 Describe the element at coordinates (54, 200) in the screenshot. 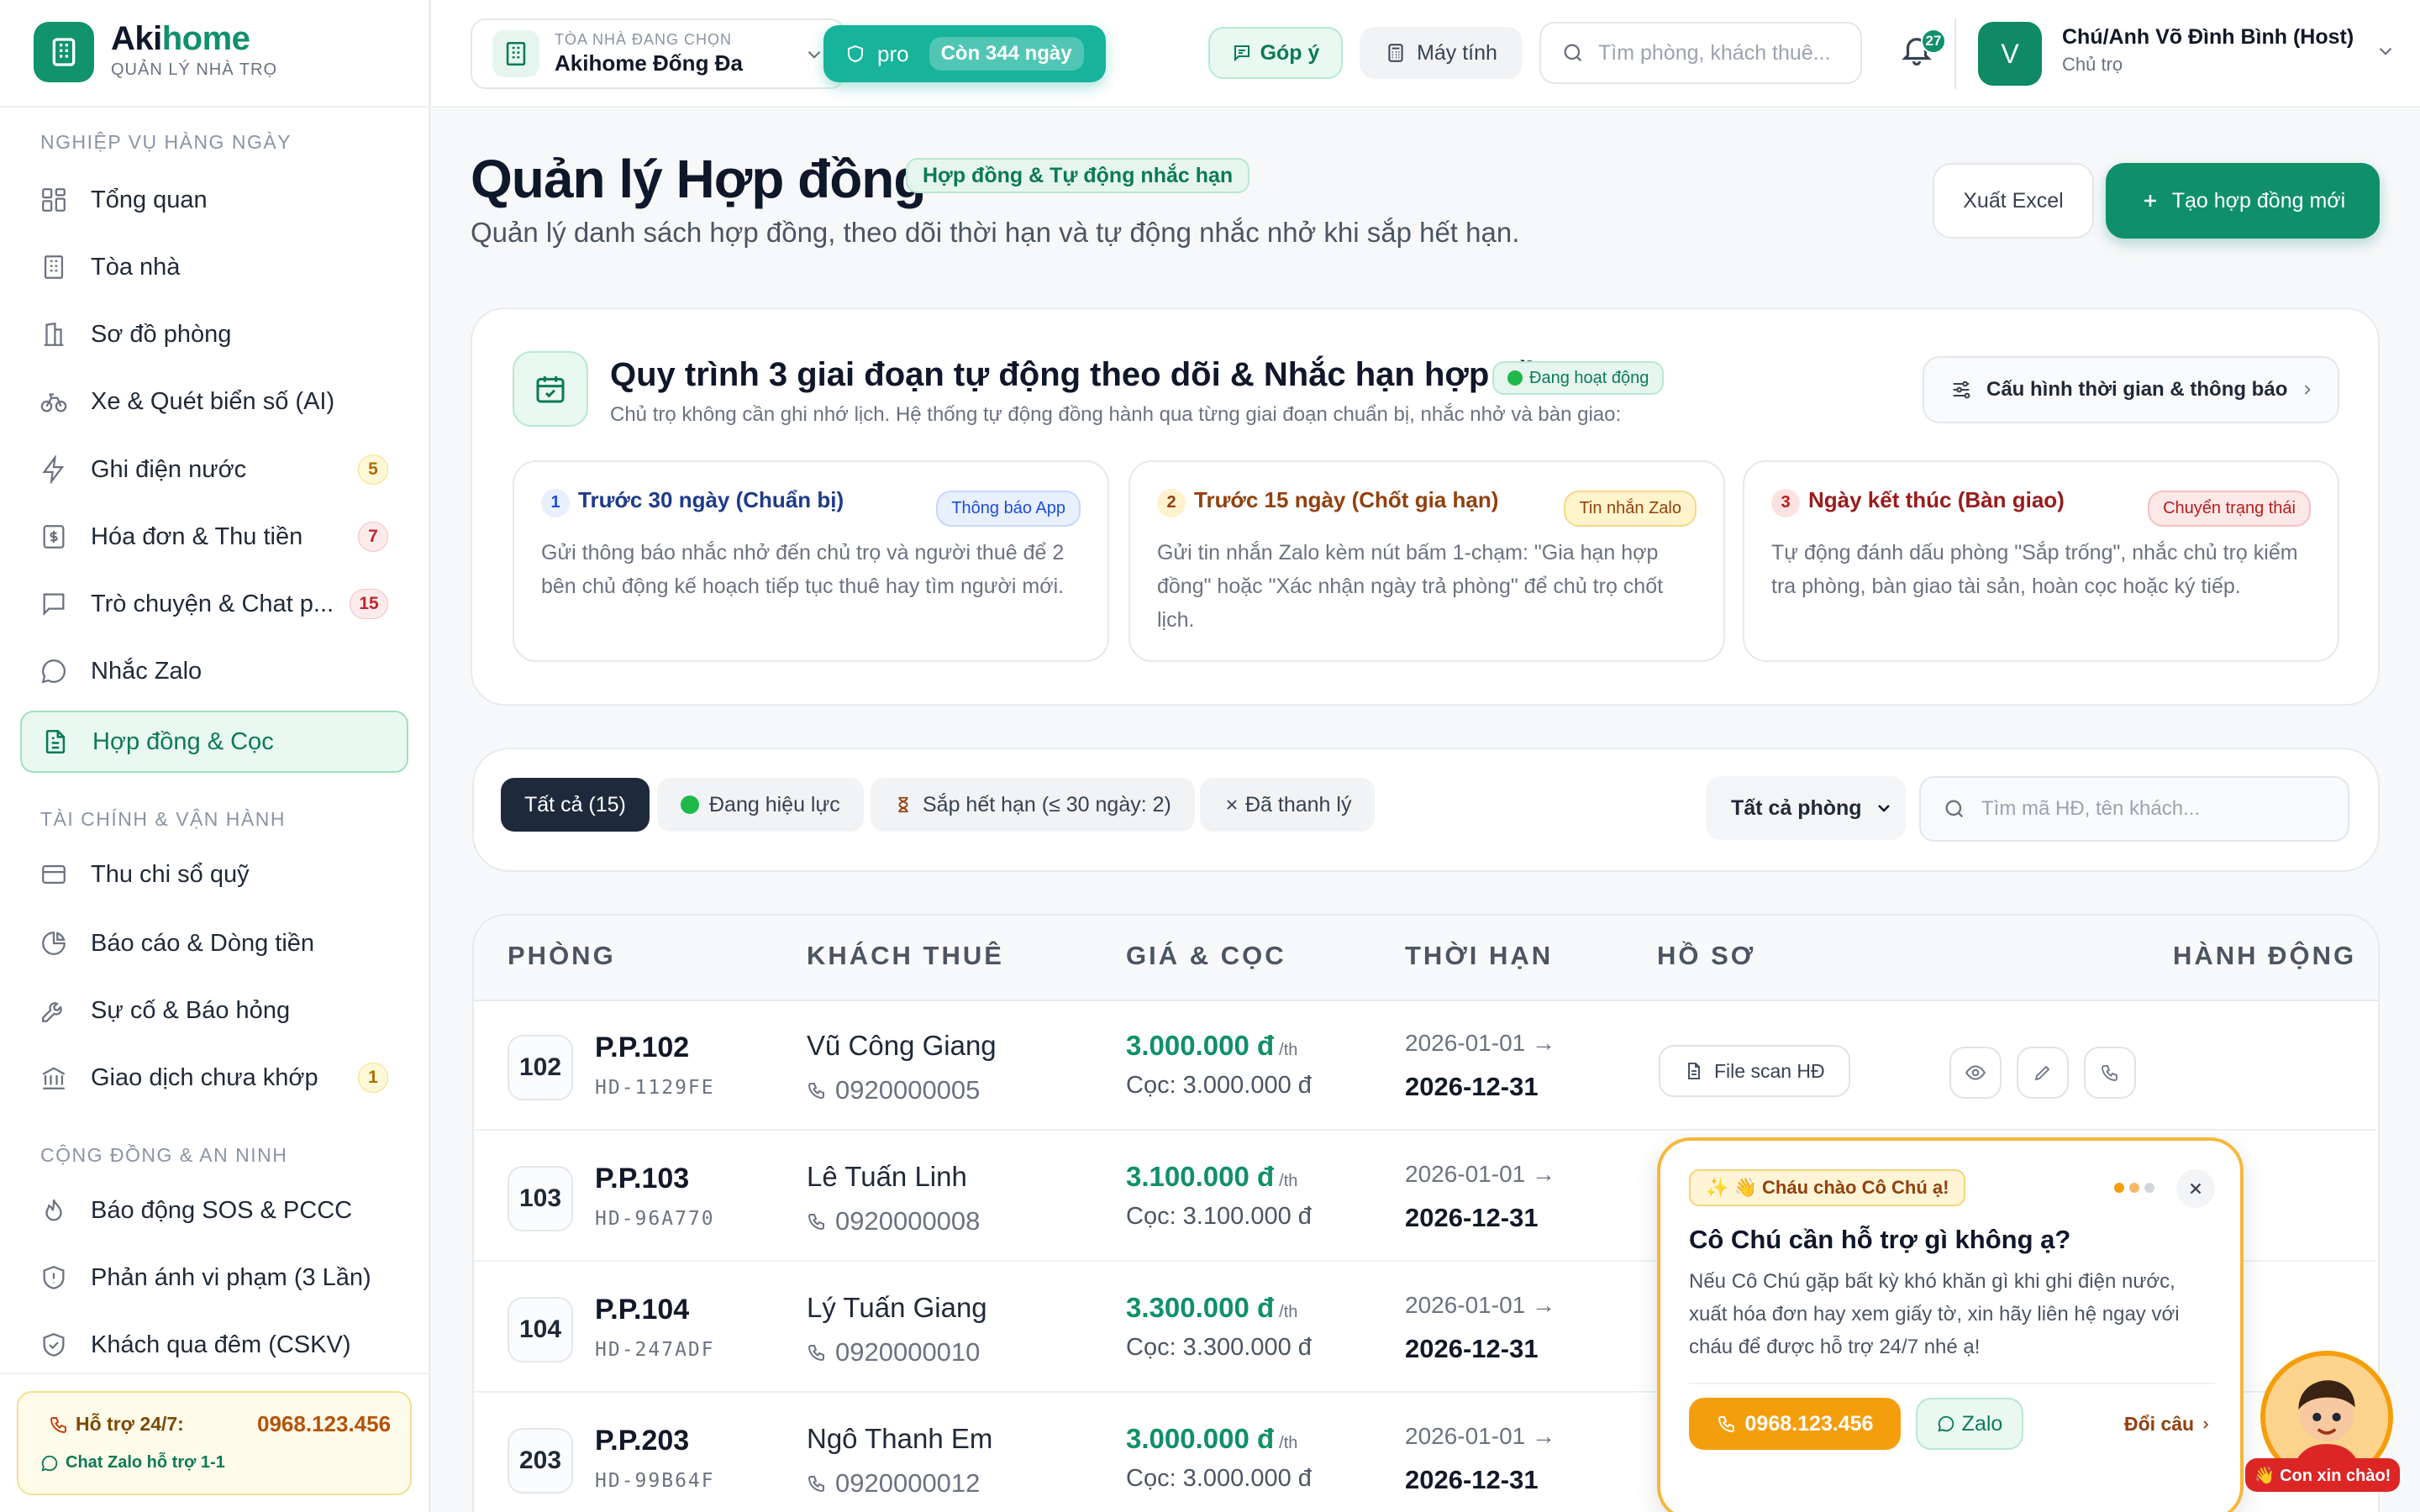

I see `dashboard-icon` at that location.